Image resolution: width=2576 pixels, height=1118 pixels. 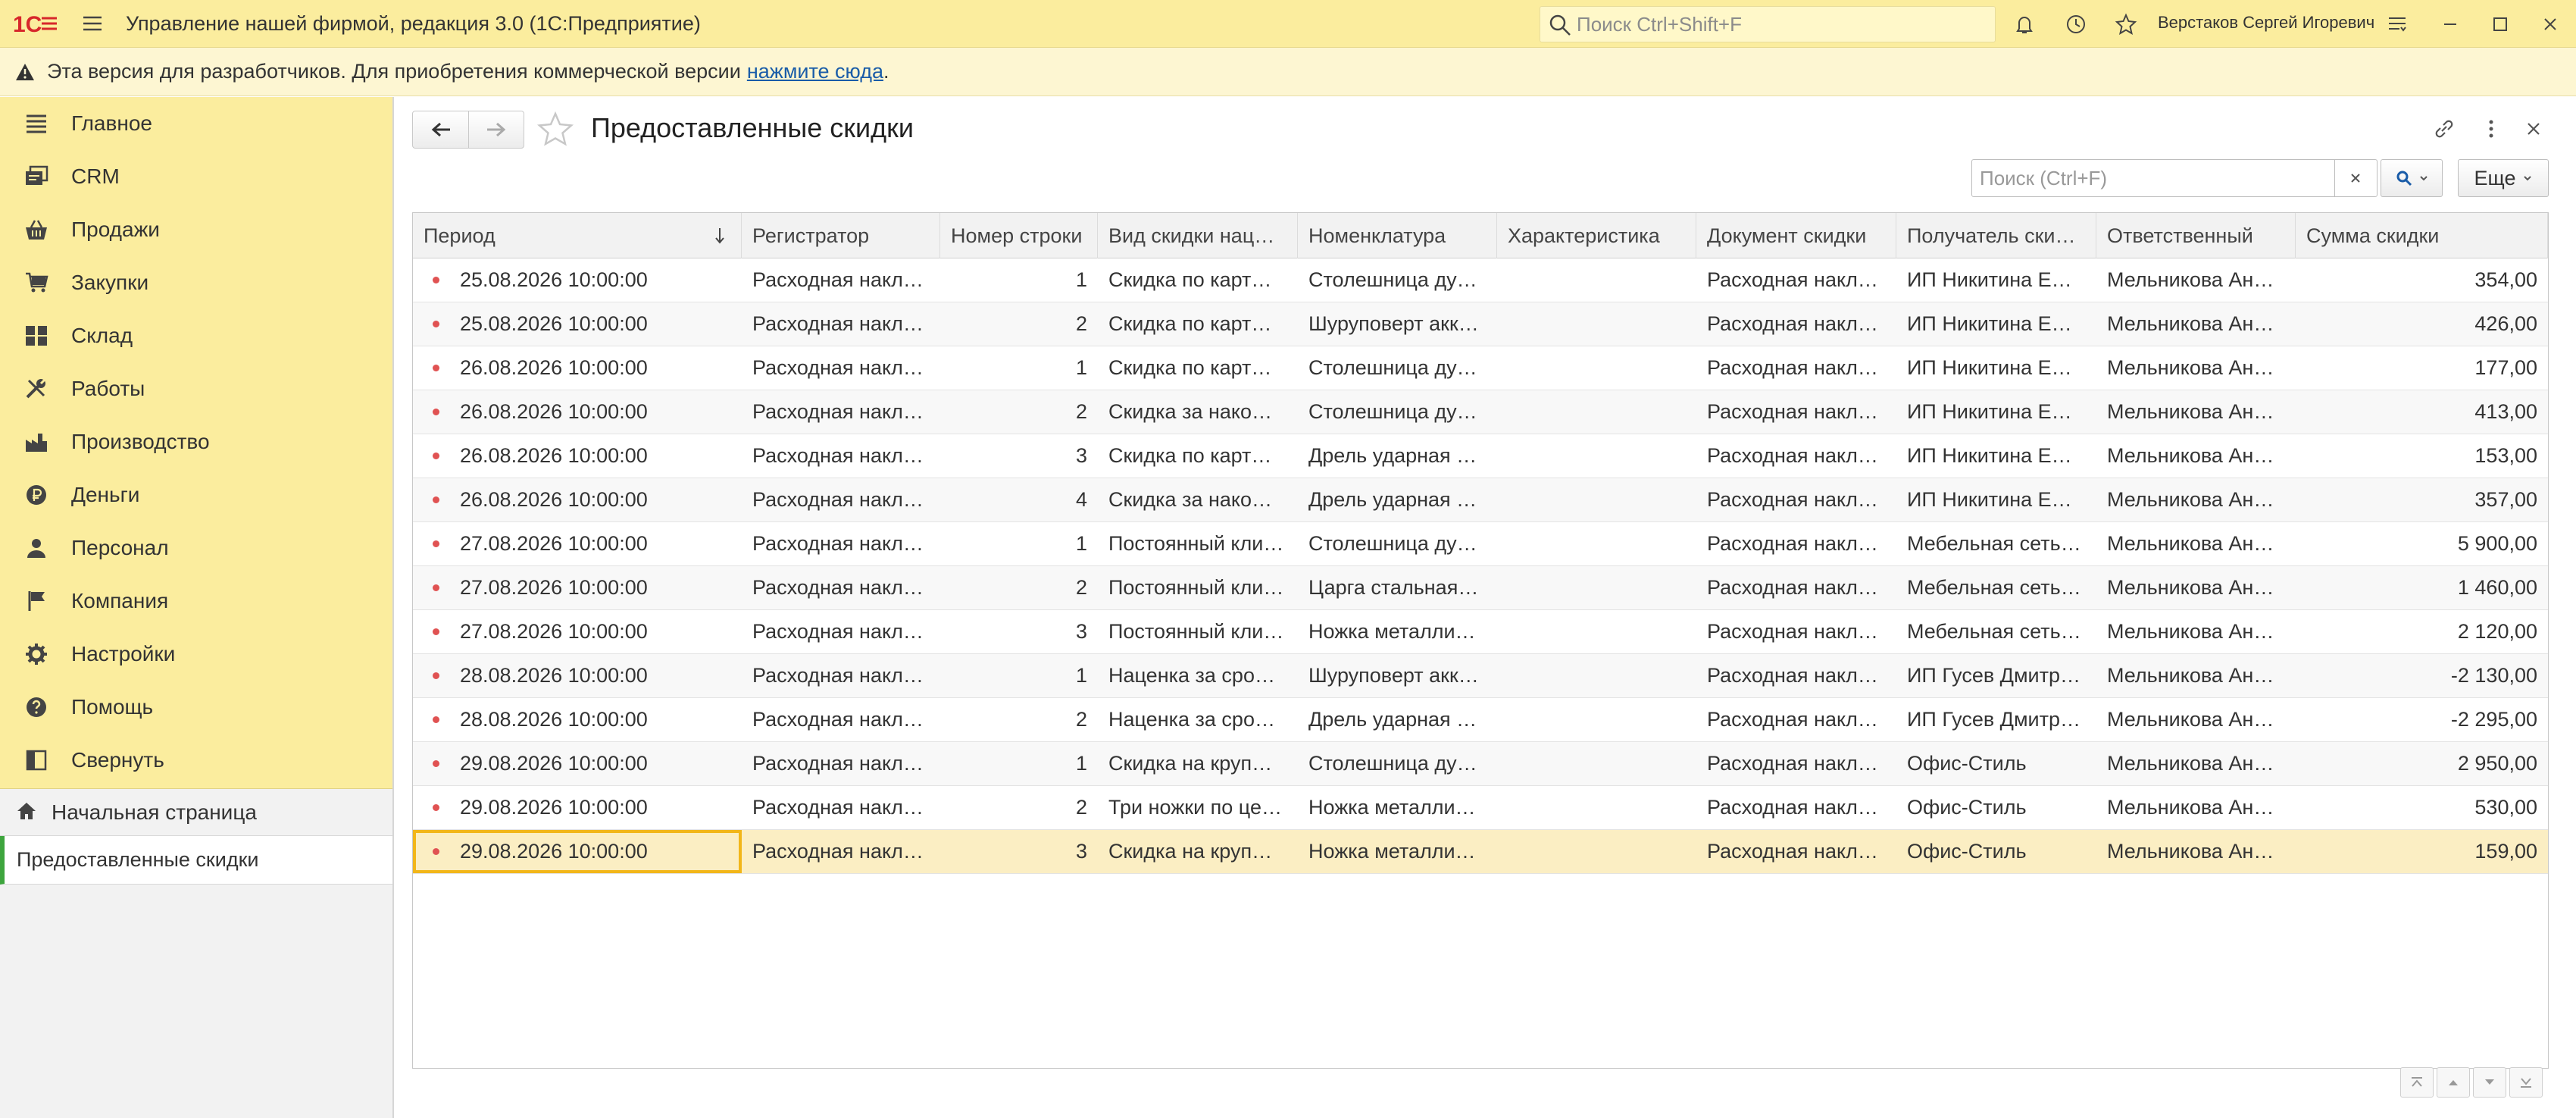 I want to click on cell-line-number: 3, so click(x=1019, y=456).